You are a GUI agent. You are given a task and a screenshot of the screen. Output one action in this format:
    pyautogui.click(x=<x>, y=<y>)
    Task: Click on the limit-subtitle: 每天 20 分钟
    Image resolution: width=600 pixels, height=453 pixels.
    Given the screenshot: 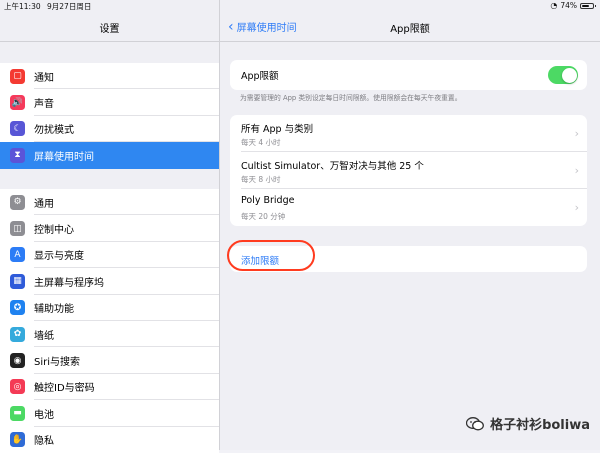 What is the action you would take?
    pyautogui.click(x=263, y=216)
    